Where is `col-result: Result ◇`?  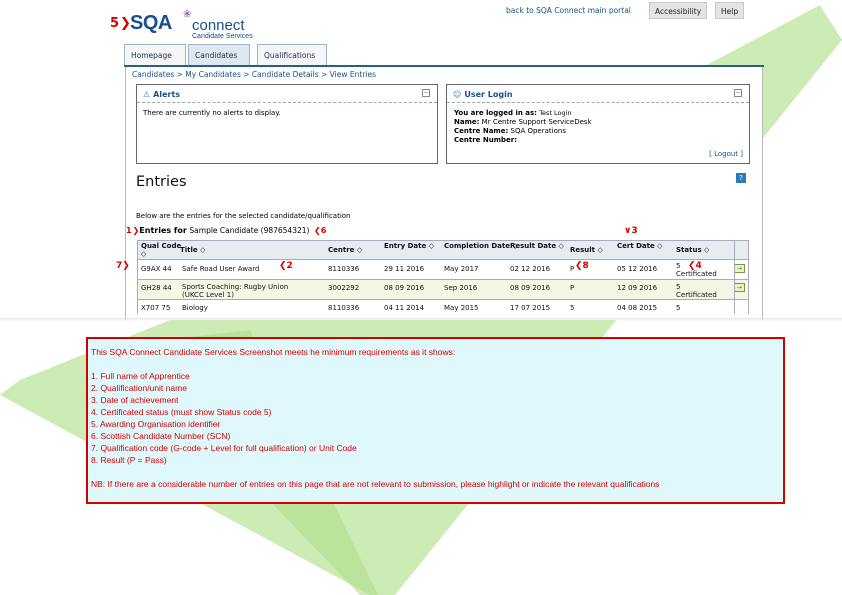 col-result: Result ◇ is located at coordinates (586, 250).